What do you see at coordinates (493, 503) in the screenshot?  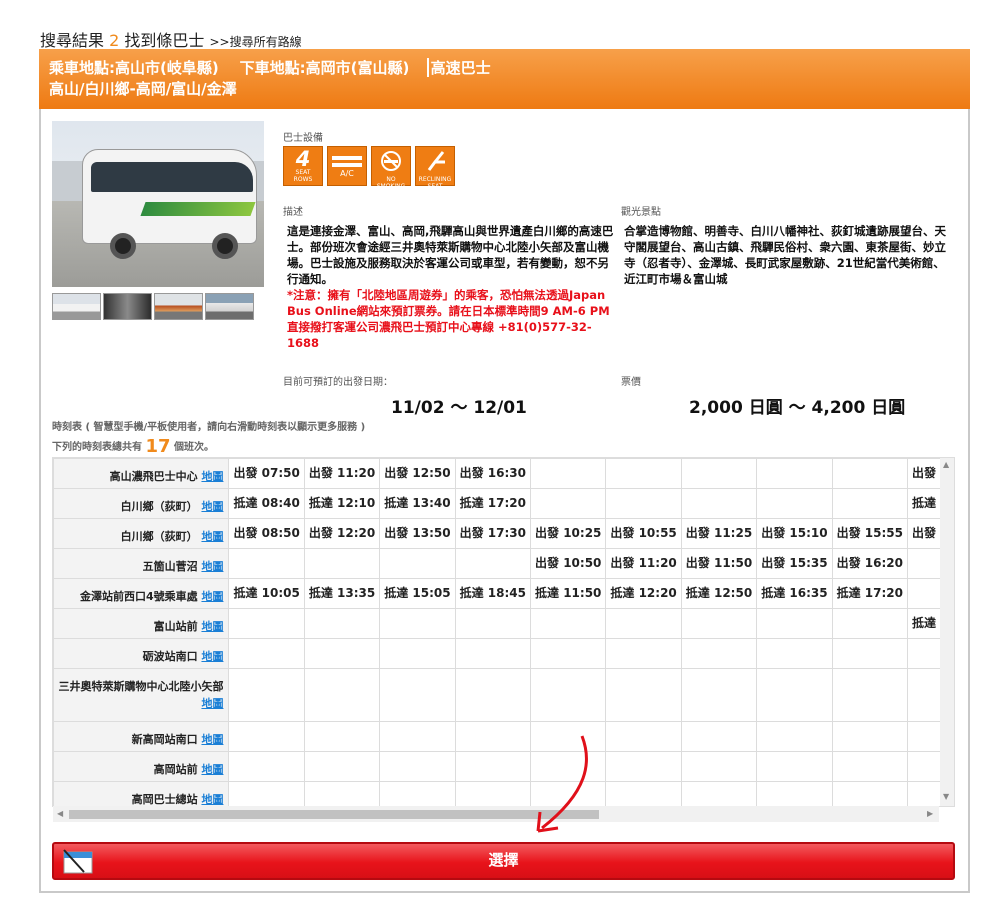 I see `timetable-cell: 抵達 17:20` at bounding box center [493, 503].